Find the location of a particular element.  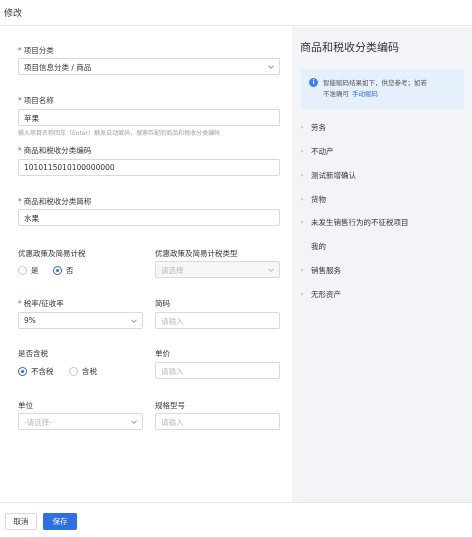

manual-assign-link: 手动赋码 is located at coordinates (365, 94).